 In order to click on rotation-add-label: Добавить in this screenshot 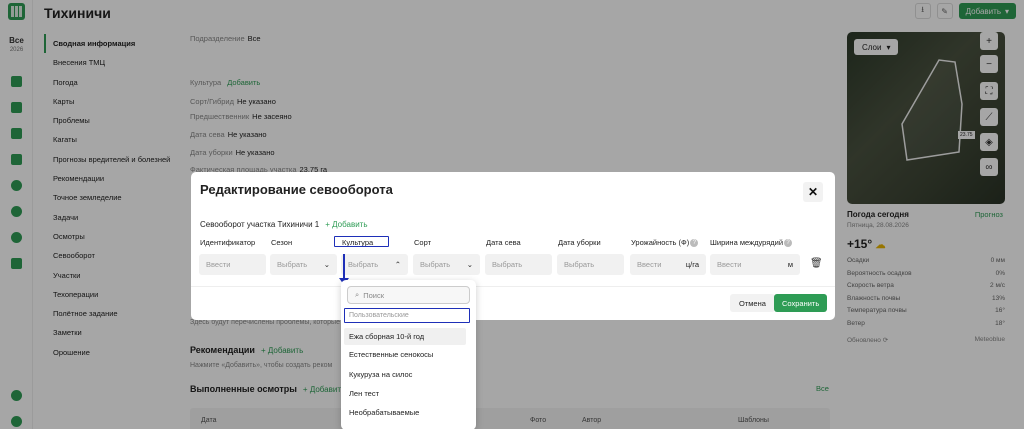, I will do `click(350, 224)`.